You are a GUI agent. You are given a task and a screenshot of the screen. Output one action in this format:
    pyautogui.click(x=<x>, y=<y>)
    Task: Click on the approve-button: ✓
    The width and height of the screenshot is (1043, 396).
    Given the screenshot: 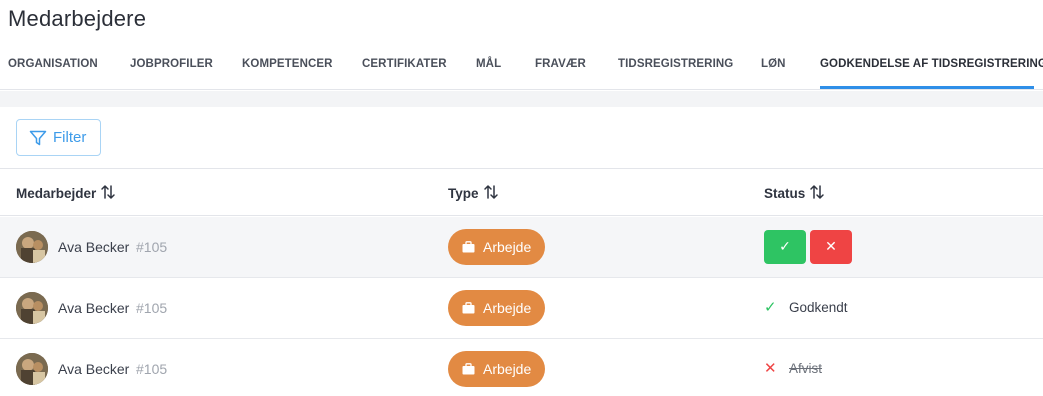 What is the action you would take?
    pyautogui.click(x=785, y=247)
    